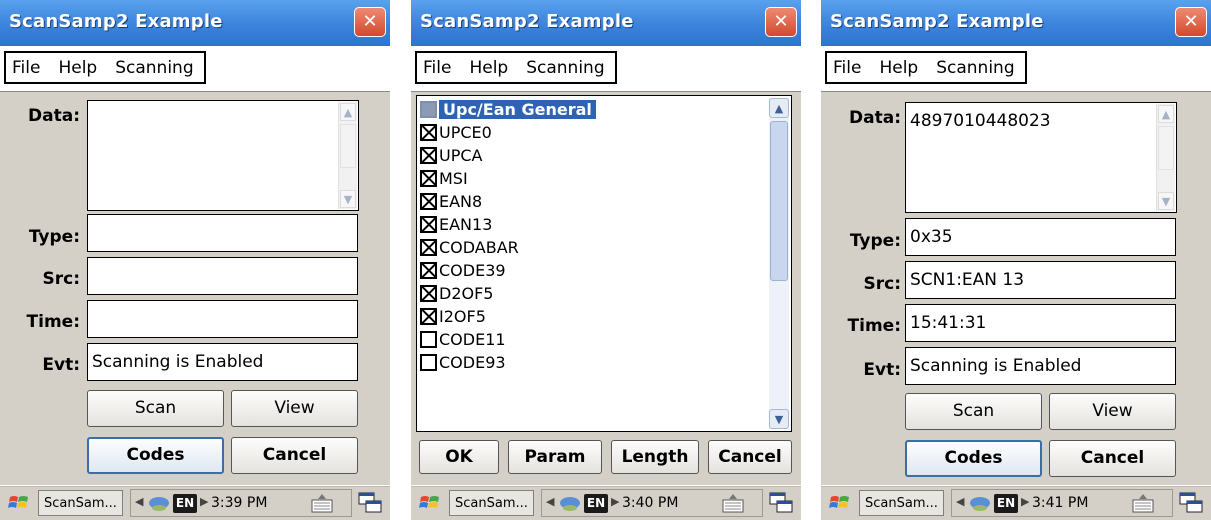 The width and height of the screenshot is (1211, 520). I want to click on clock: 3:39 PM, so click(239, 503).